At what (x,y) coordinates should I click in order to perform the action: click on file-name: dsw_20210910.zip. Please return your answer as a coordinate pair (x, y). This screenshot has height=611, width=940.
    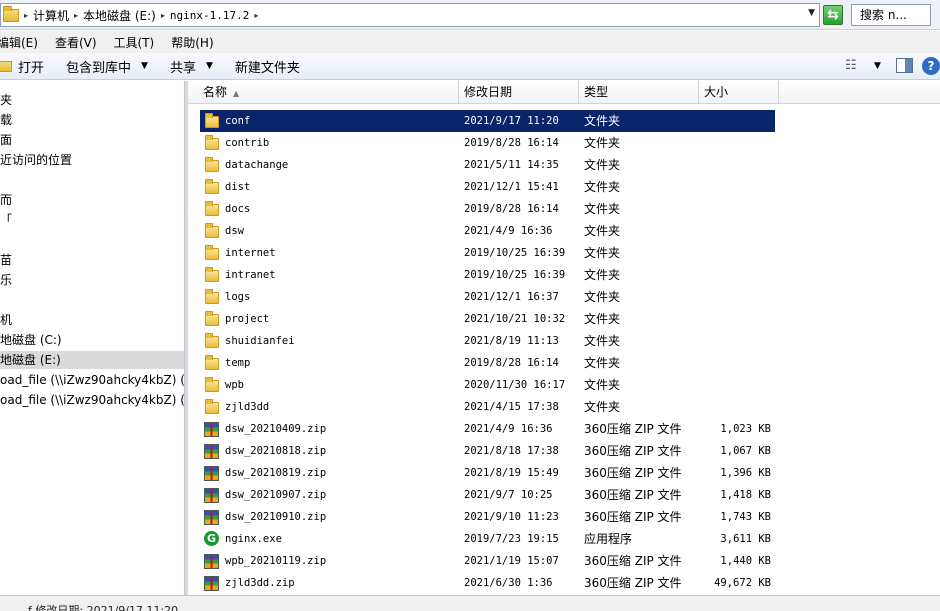
    Looking at the image, I should click on (276, 517).